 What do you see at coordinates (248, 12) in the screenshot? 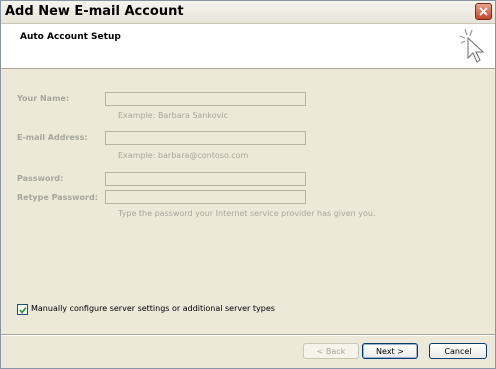
I see `title-bar: Add New E-mail Account` at bounding box center [248, 12].